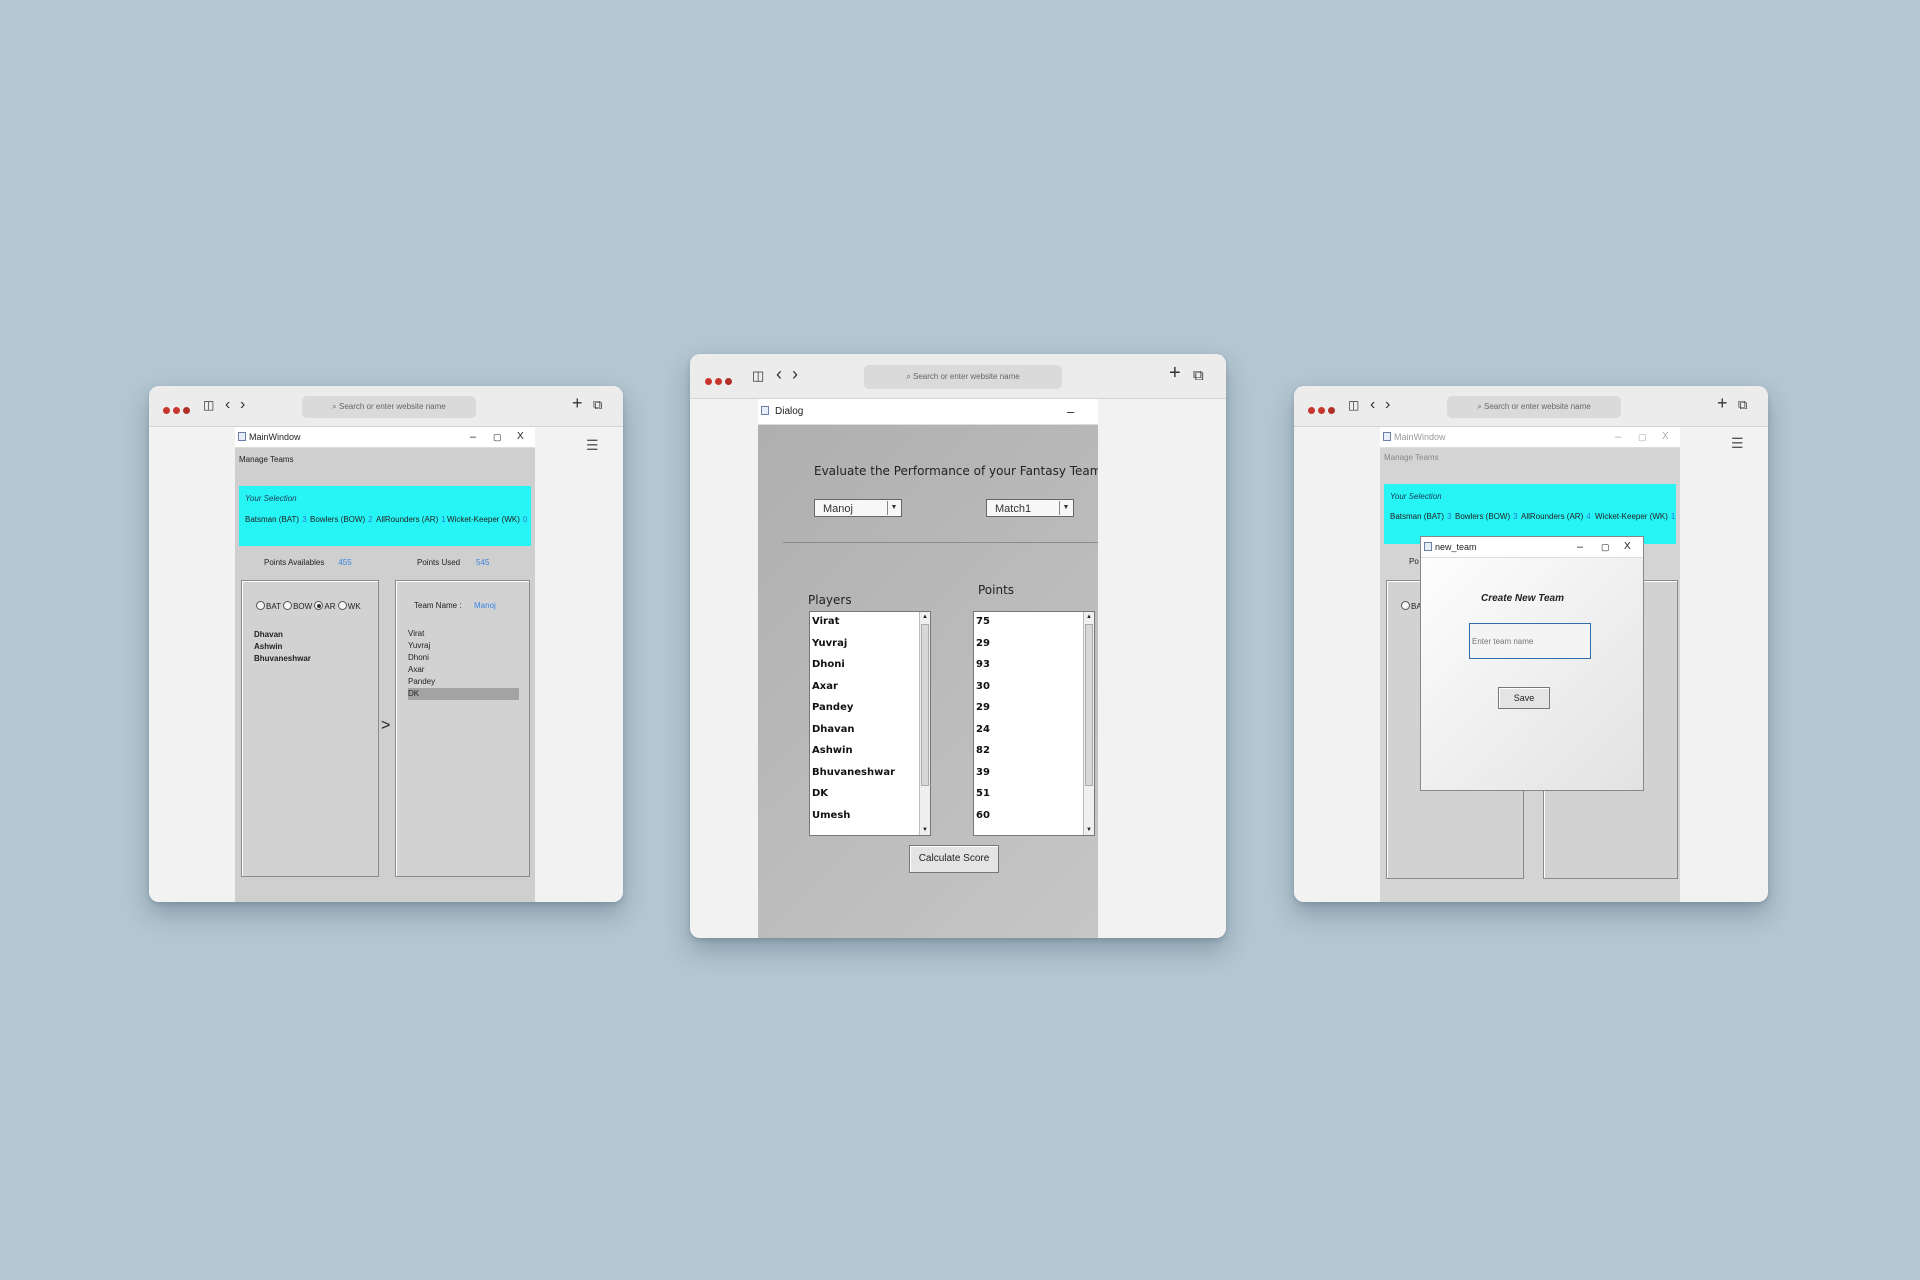 The height and width of the screenshot is (1280, 1920). I want to click on available-players-frame: BAT BOW AR WK Dhavan Ashwin Bhuvaneshwar, so click(310, 728).